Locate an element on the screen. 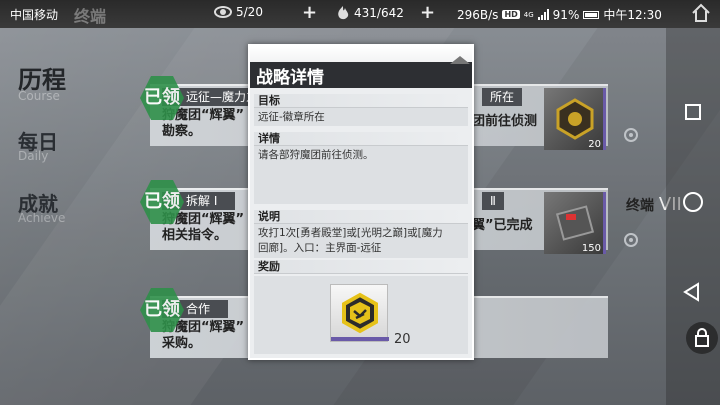 The image size is (720, 405). eye-resource: 5/20 is located at coordinates (238, 12).